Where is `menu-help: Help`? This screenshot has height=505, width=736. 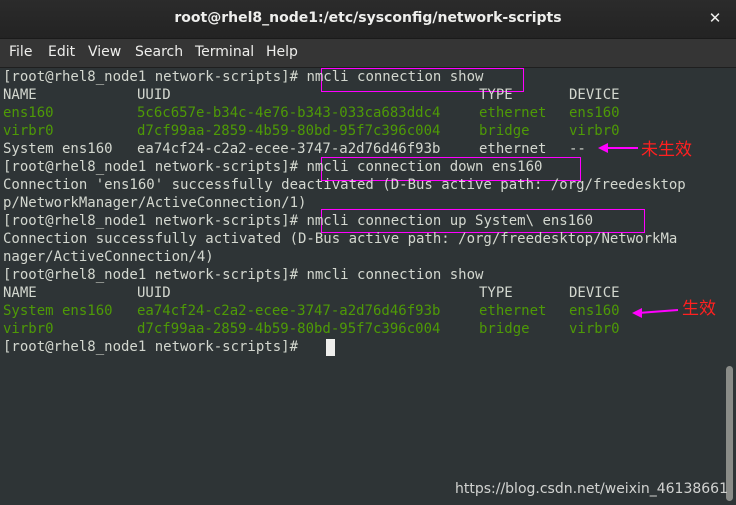
menu-help: Help is located at coordinates (282, 52).